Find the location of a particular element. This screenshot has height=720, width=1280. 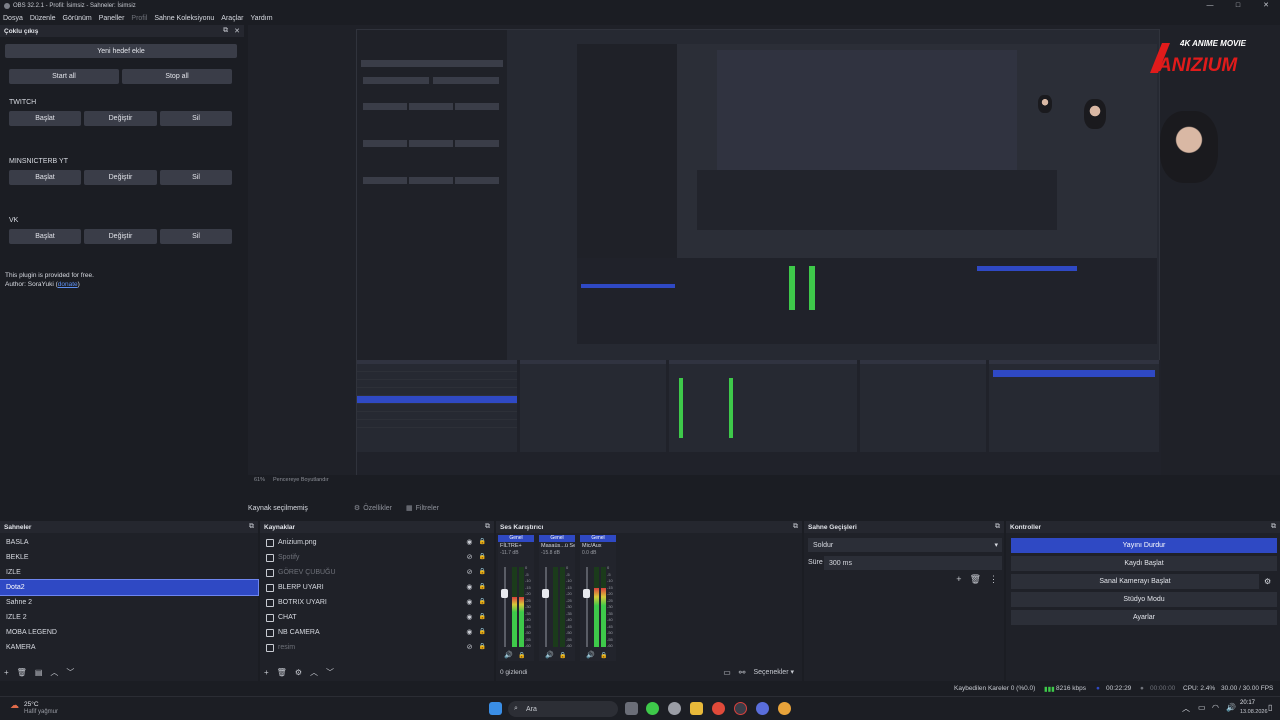

start-all-button: Start all is located at coordinates (64, 76).